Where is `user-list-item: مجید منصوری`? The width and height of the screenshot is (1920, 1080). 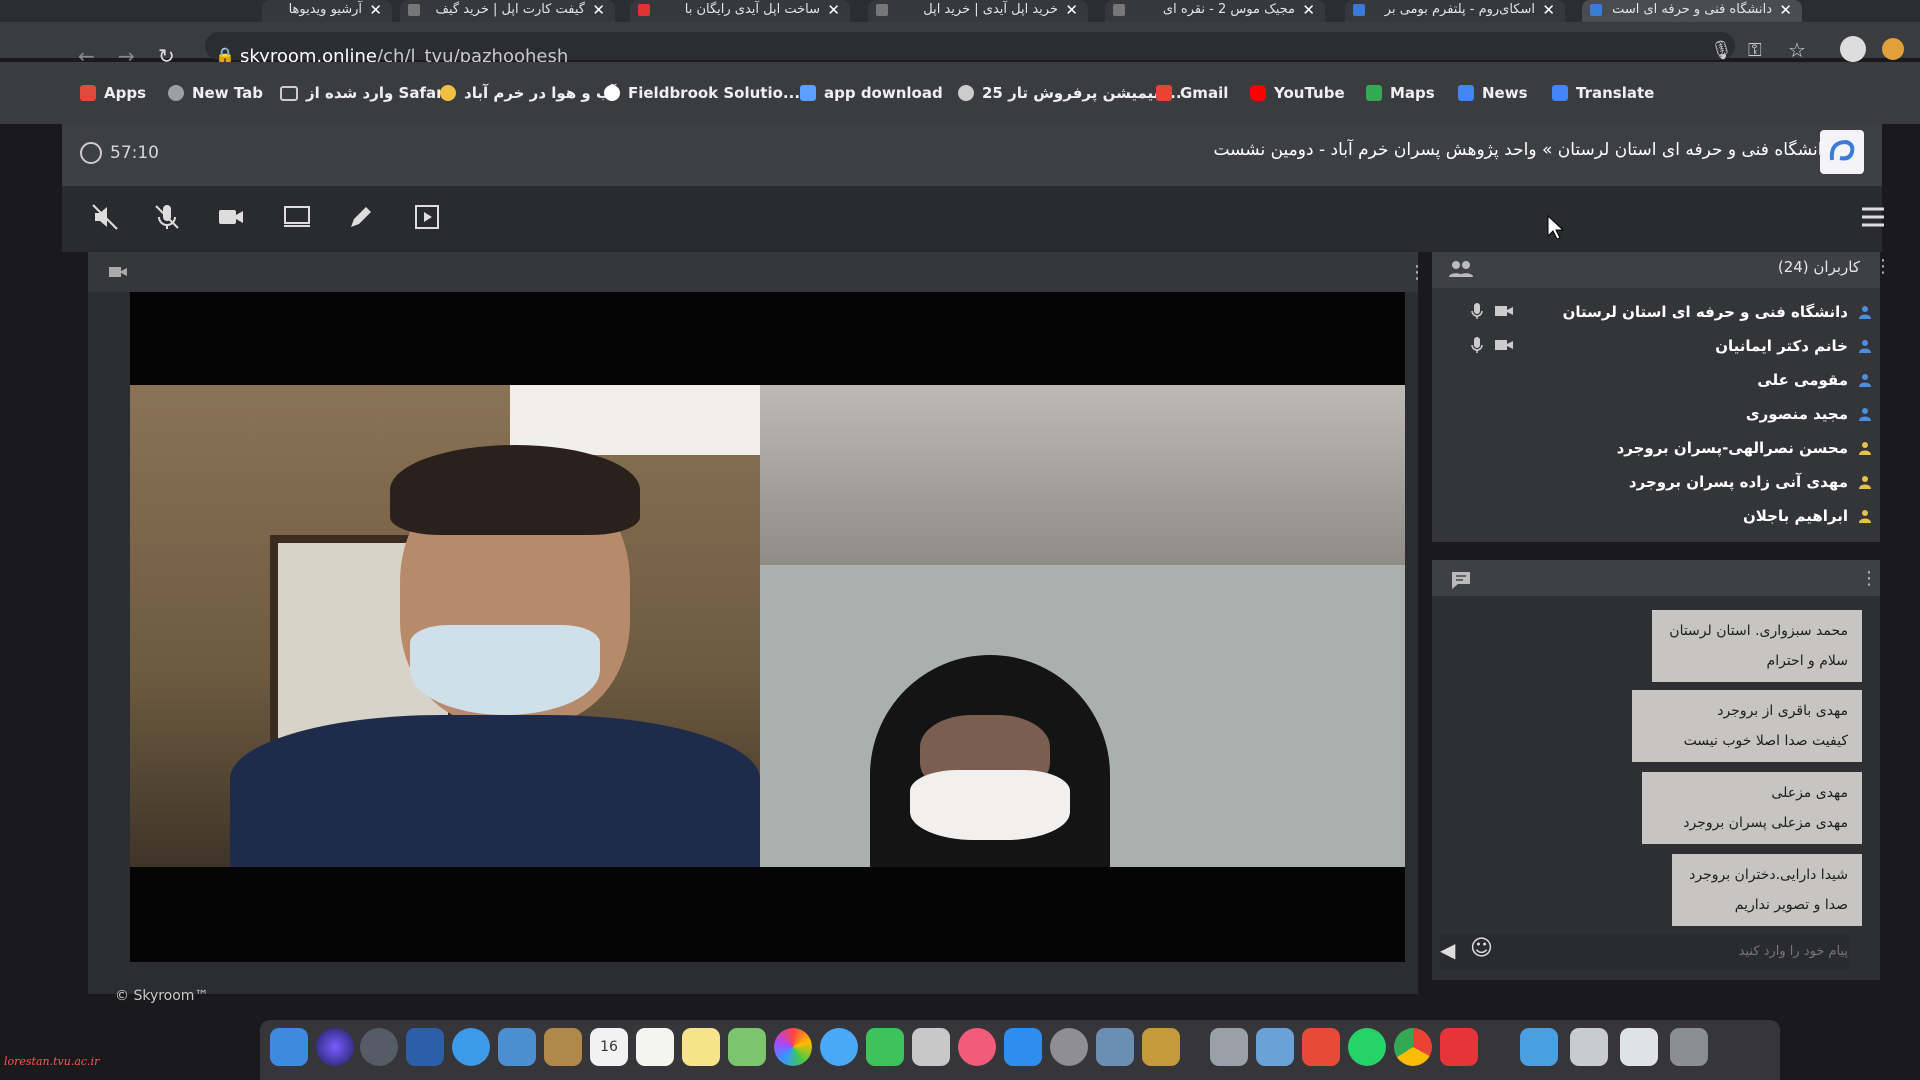 user-list-item: مجید منصوری is located at coordinates (1809, 414).